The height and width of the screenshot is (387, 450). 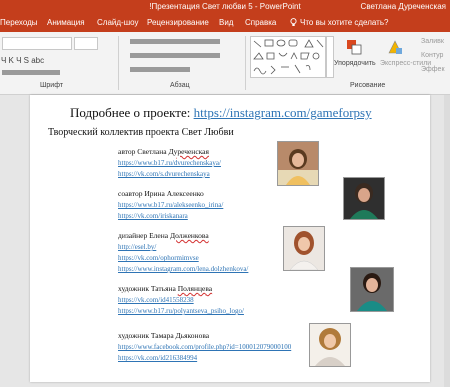 I want to click on tell-me-label: Что вы хотите сделать?, so click(x=344, y=22).